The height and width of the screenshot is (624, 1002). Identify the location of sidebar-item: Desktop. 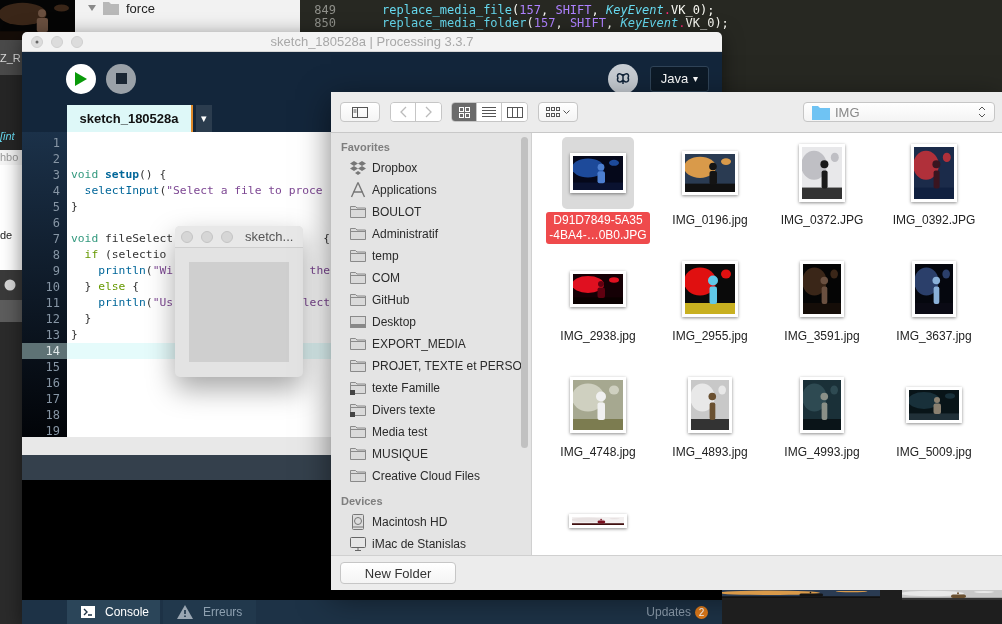
(431, 322).